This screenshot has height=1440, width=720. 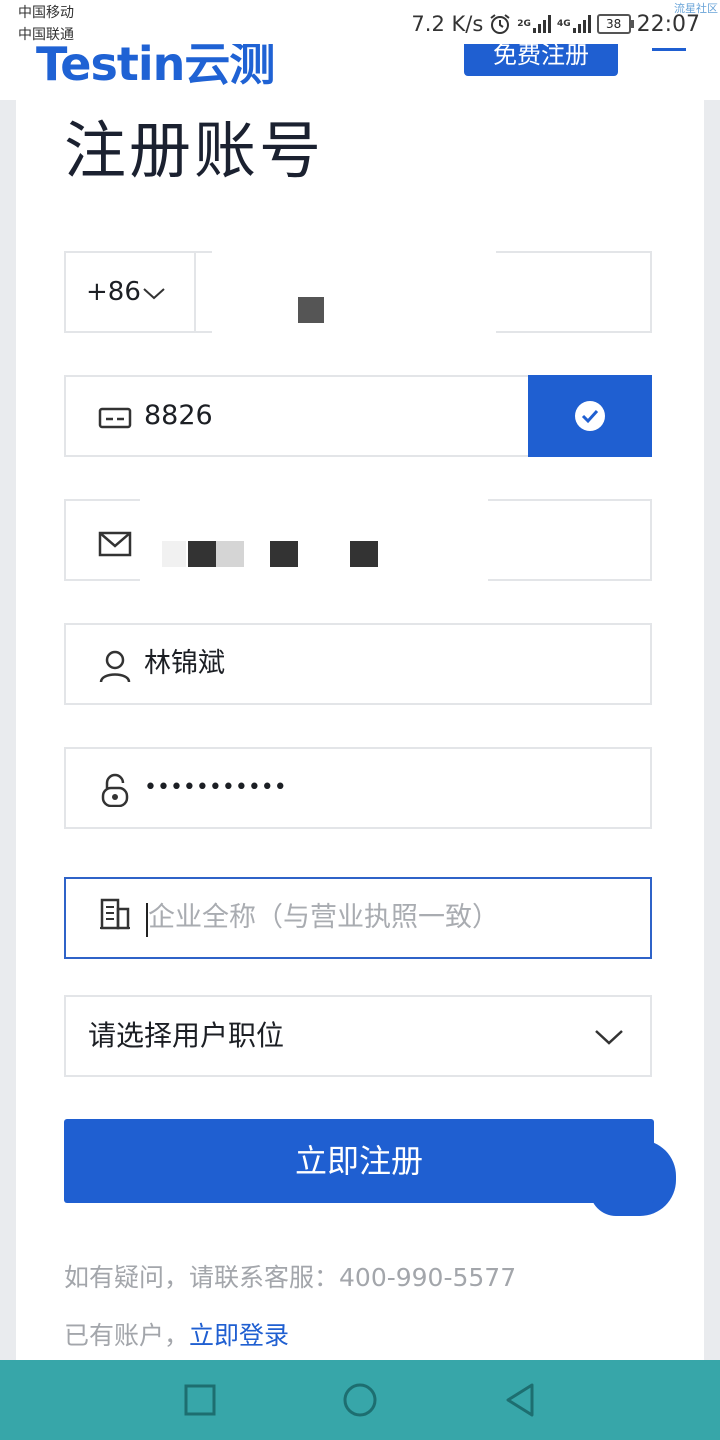 I want to click on check-circle-icon, so click(x=590, y=416).